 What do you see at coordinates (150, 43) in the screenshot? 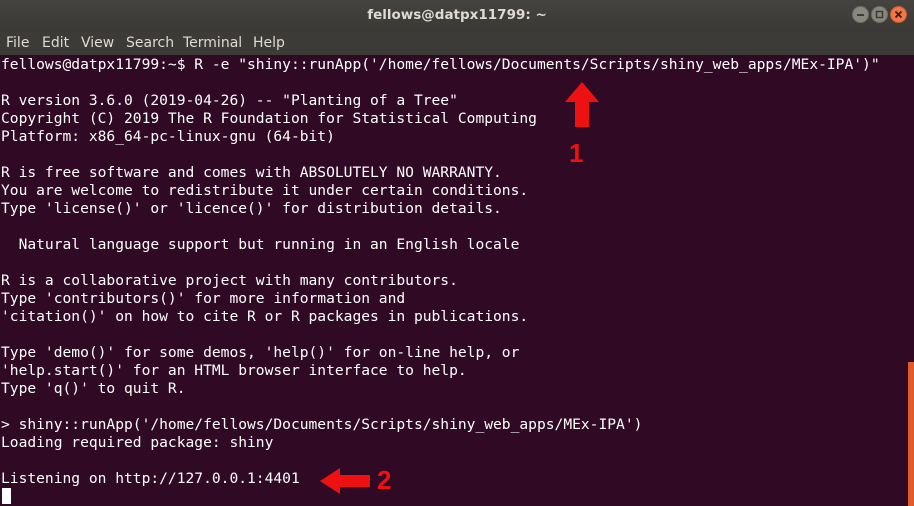
I see `menu-search: Search` at bounding box center [150, 43].